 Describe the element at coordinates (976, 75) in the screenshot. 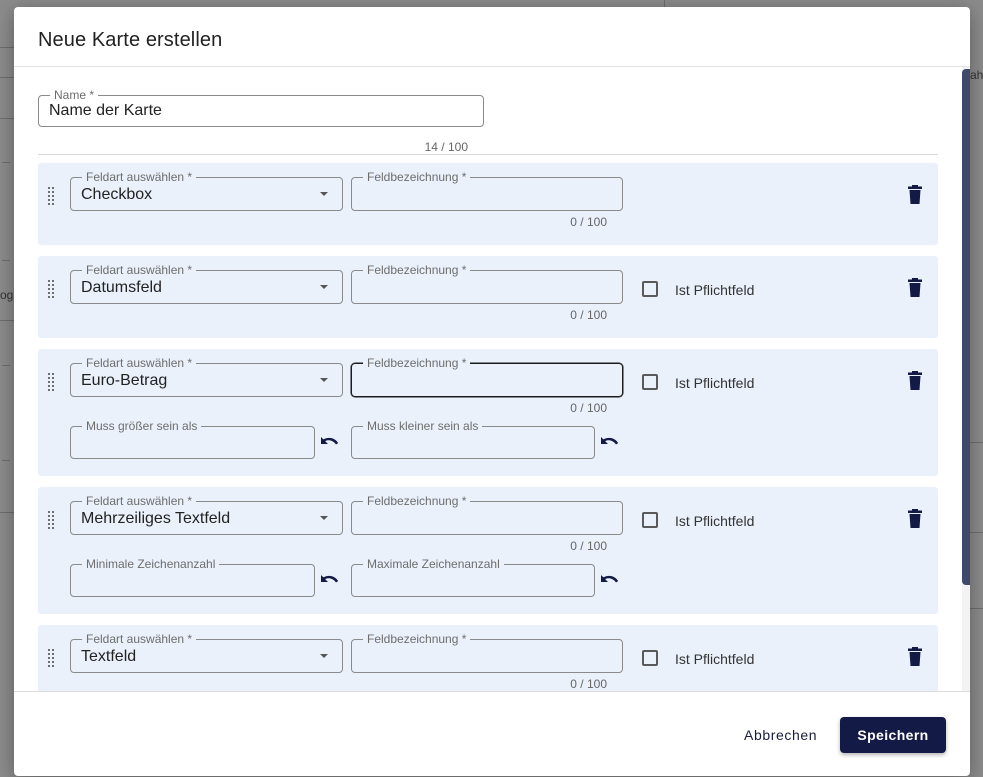

I see `bg-text-fragment: ahr` at that location.